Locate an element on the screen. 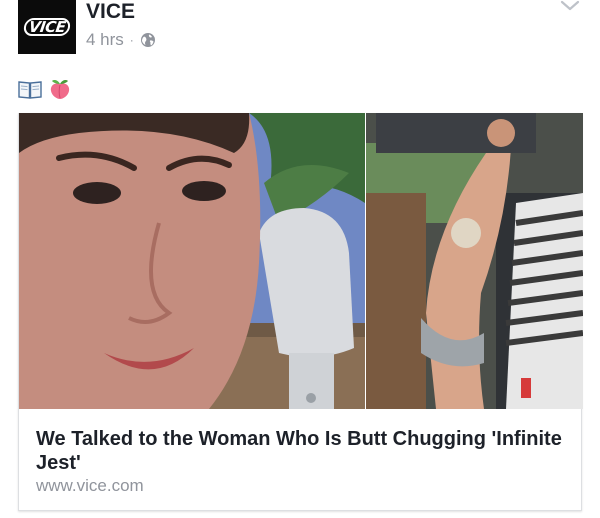 The image size is (600, 518). post-header: VICE VICE 4 hrs · is located at coordinates (300, 30).